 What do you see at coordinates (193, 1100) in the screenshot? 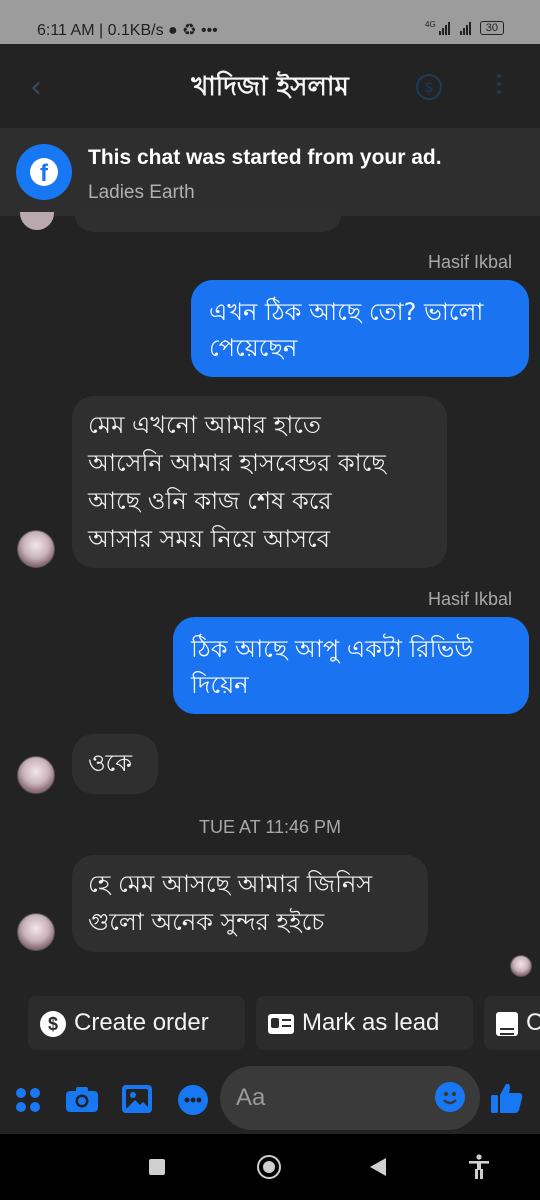
I see `chat-bubble-icon` at bounding box center [193, 1100].